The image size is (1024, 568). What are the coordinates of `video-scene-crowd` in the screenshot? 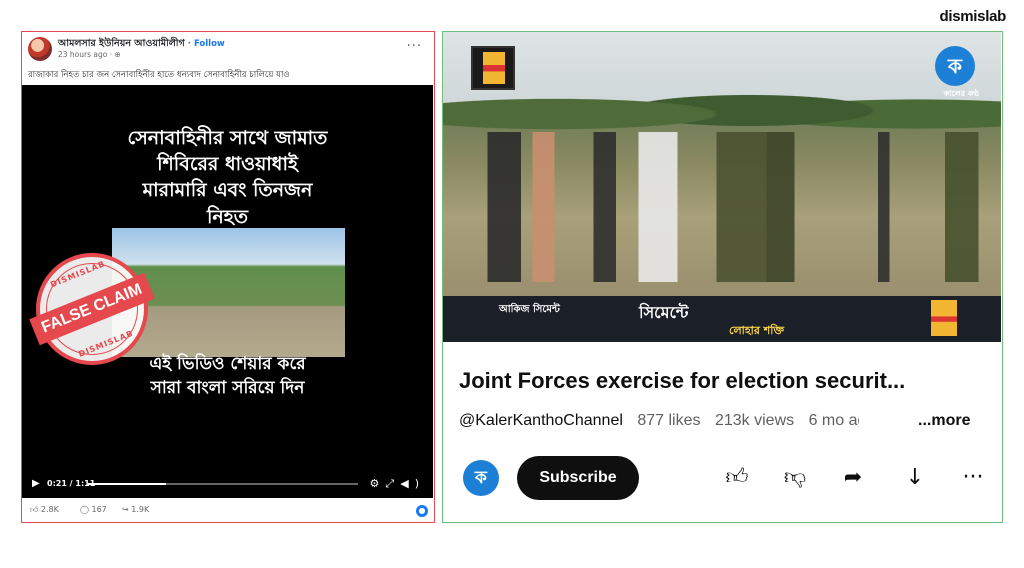 It's located at (722, 207).